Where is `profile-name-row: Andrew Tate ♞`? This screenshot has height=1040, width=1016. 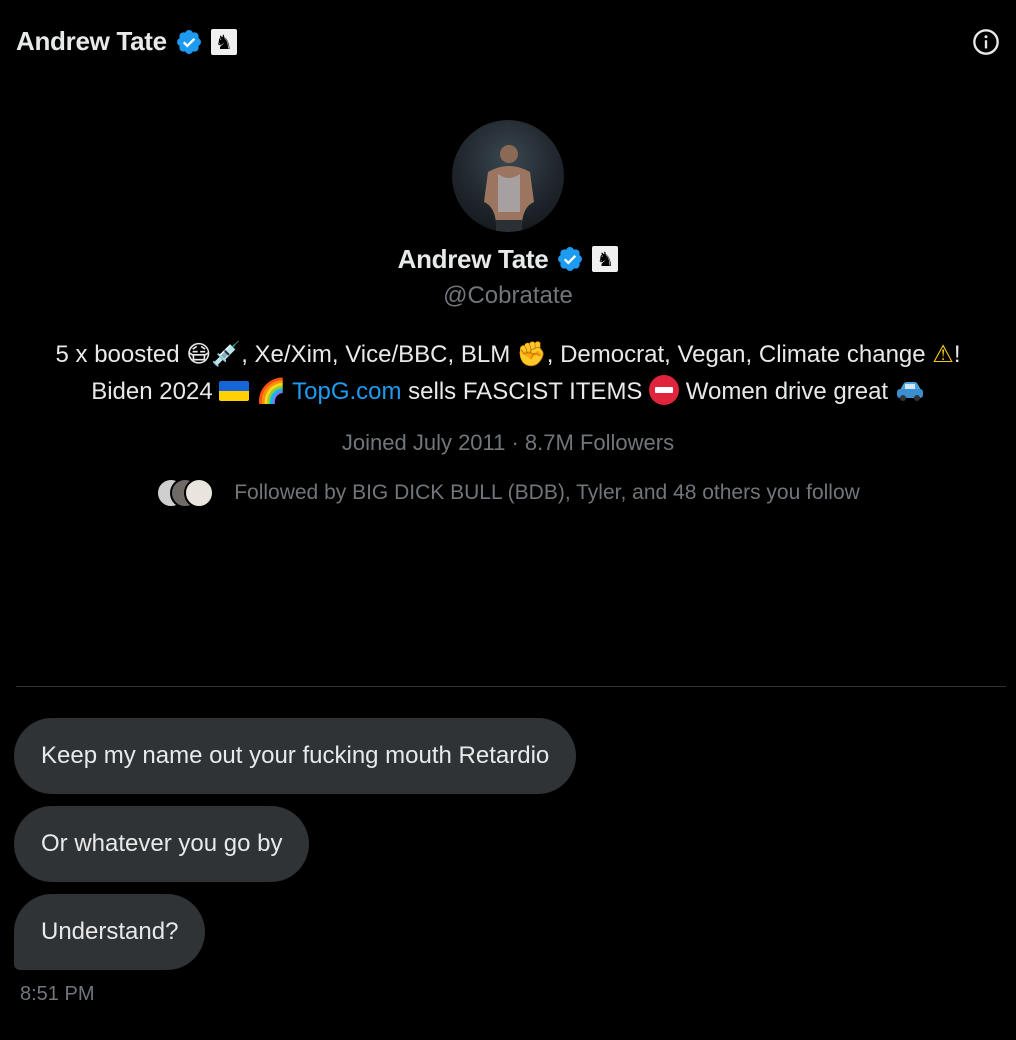 profile-name-row: Andrew Tate ♞ is located at coordinates (508, 259).